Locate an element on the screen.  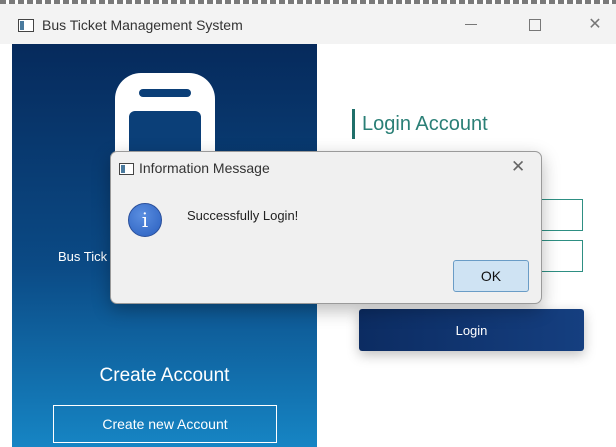
window-titlebar: Bus Ticket Management System ✕ is located at coordinates (308, 24).